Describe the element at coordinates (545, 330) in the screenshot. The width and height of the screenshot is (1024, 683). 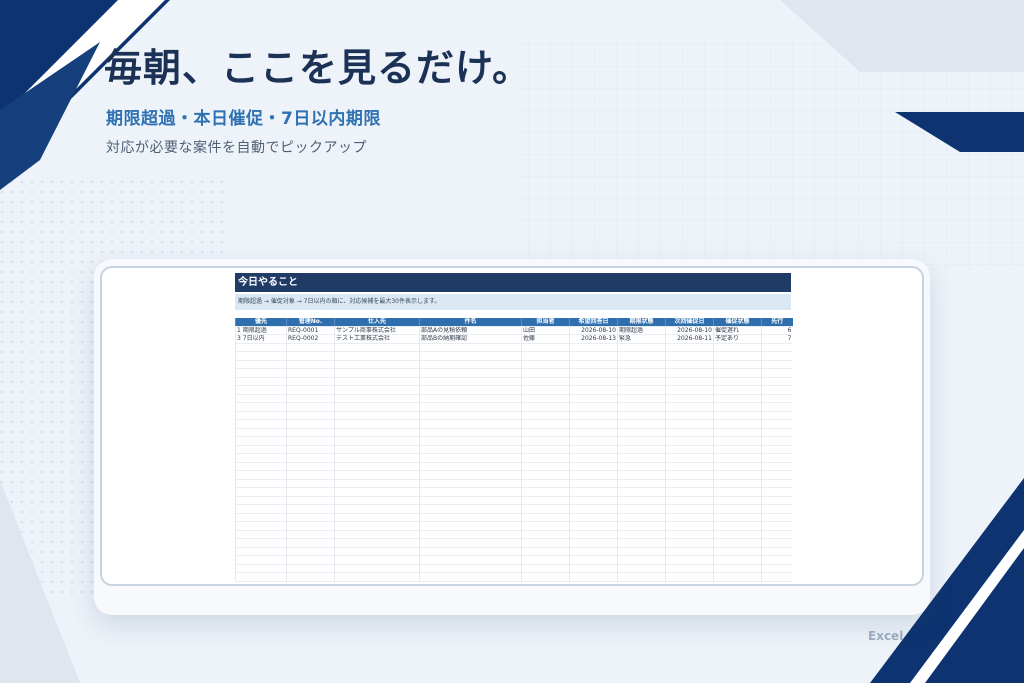
I see `cell-owner: 山田` at that location.